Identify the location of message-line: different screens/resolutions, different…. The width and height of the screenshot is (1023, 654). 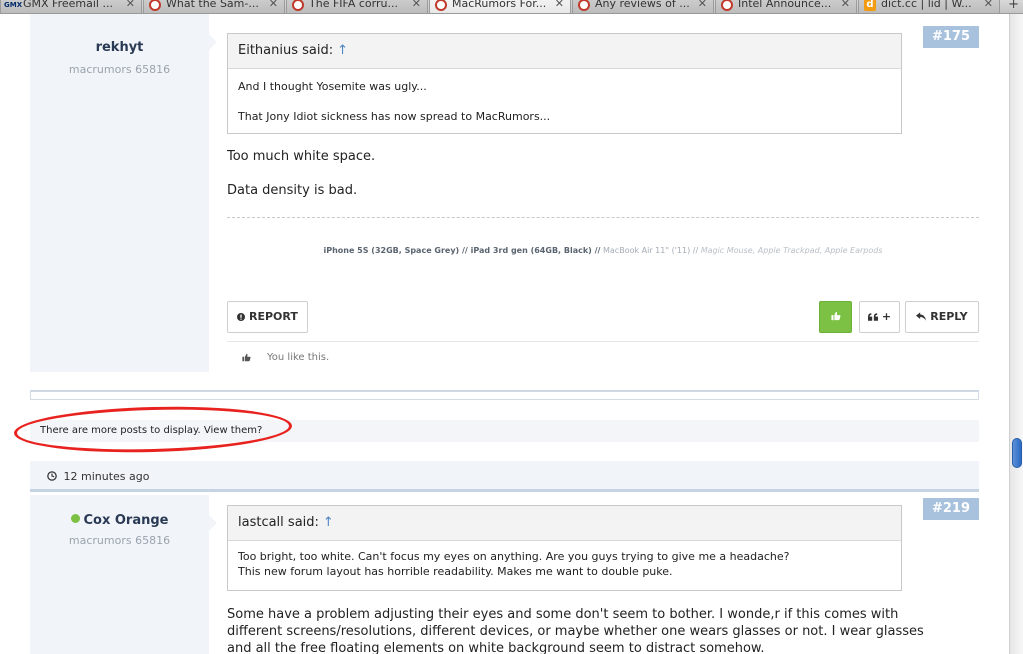
(575, 631).